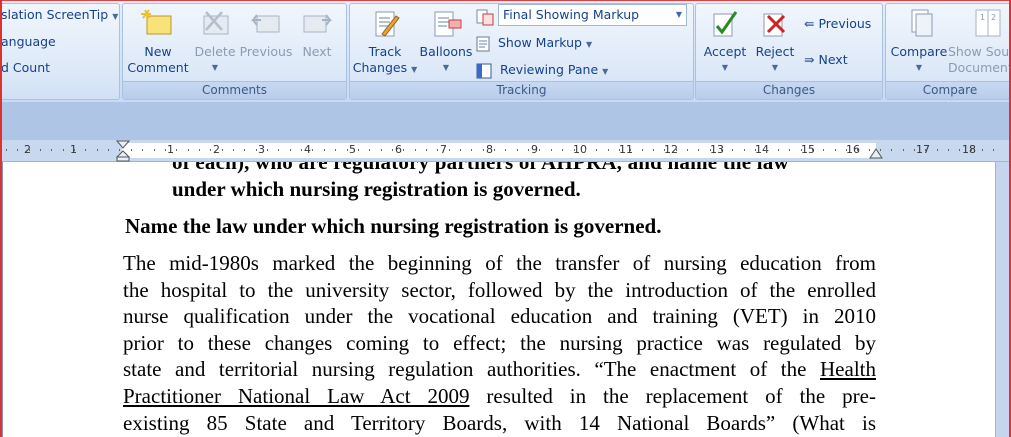 The height and width of the screenshot is (437, 1011). What do you see at coordinates (993, 17) in the screenshot?
I see `svg-text: 2` at bounding box center [993, 17].